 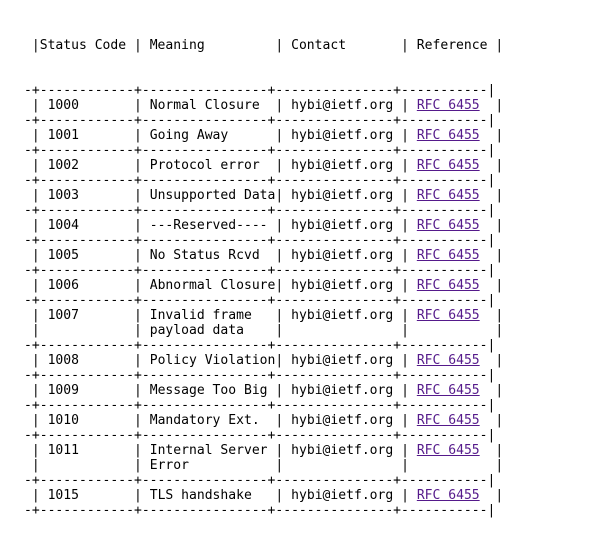 What do you see at coordinates (87, 450) in the screenshot?
I see `cell-status-code: 1011` at bounding box center [87, 450].